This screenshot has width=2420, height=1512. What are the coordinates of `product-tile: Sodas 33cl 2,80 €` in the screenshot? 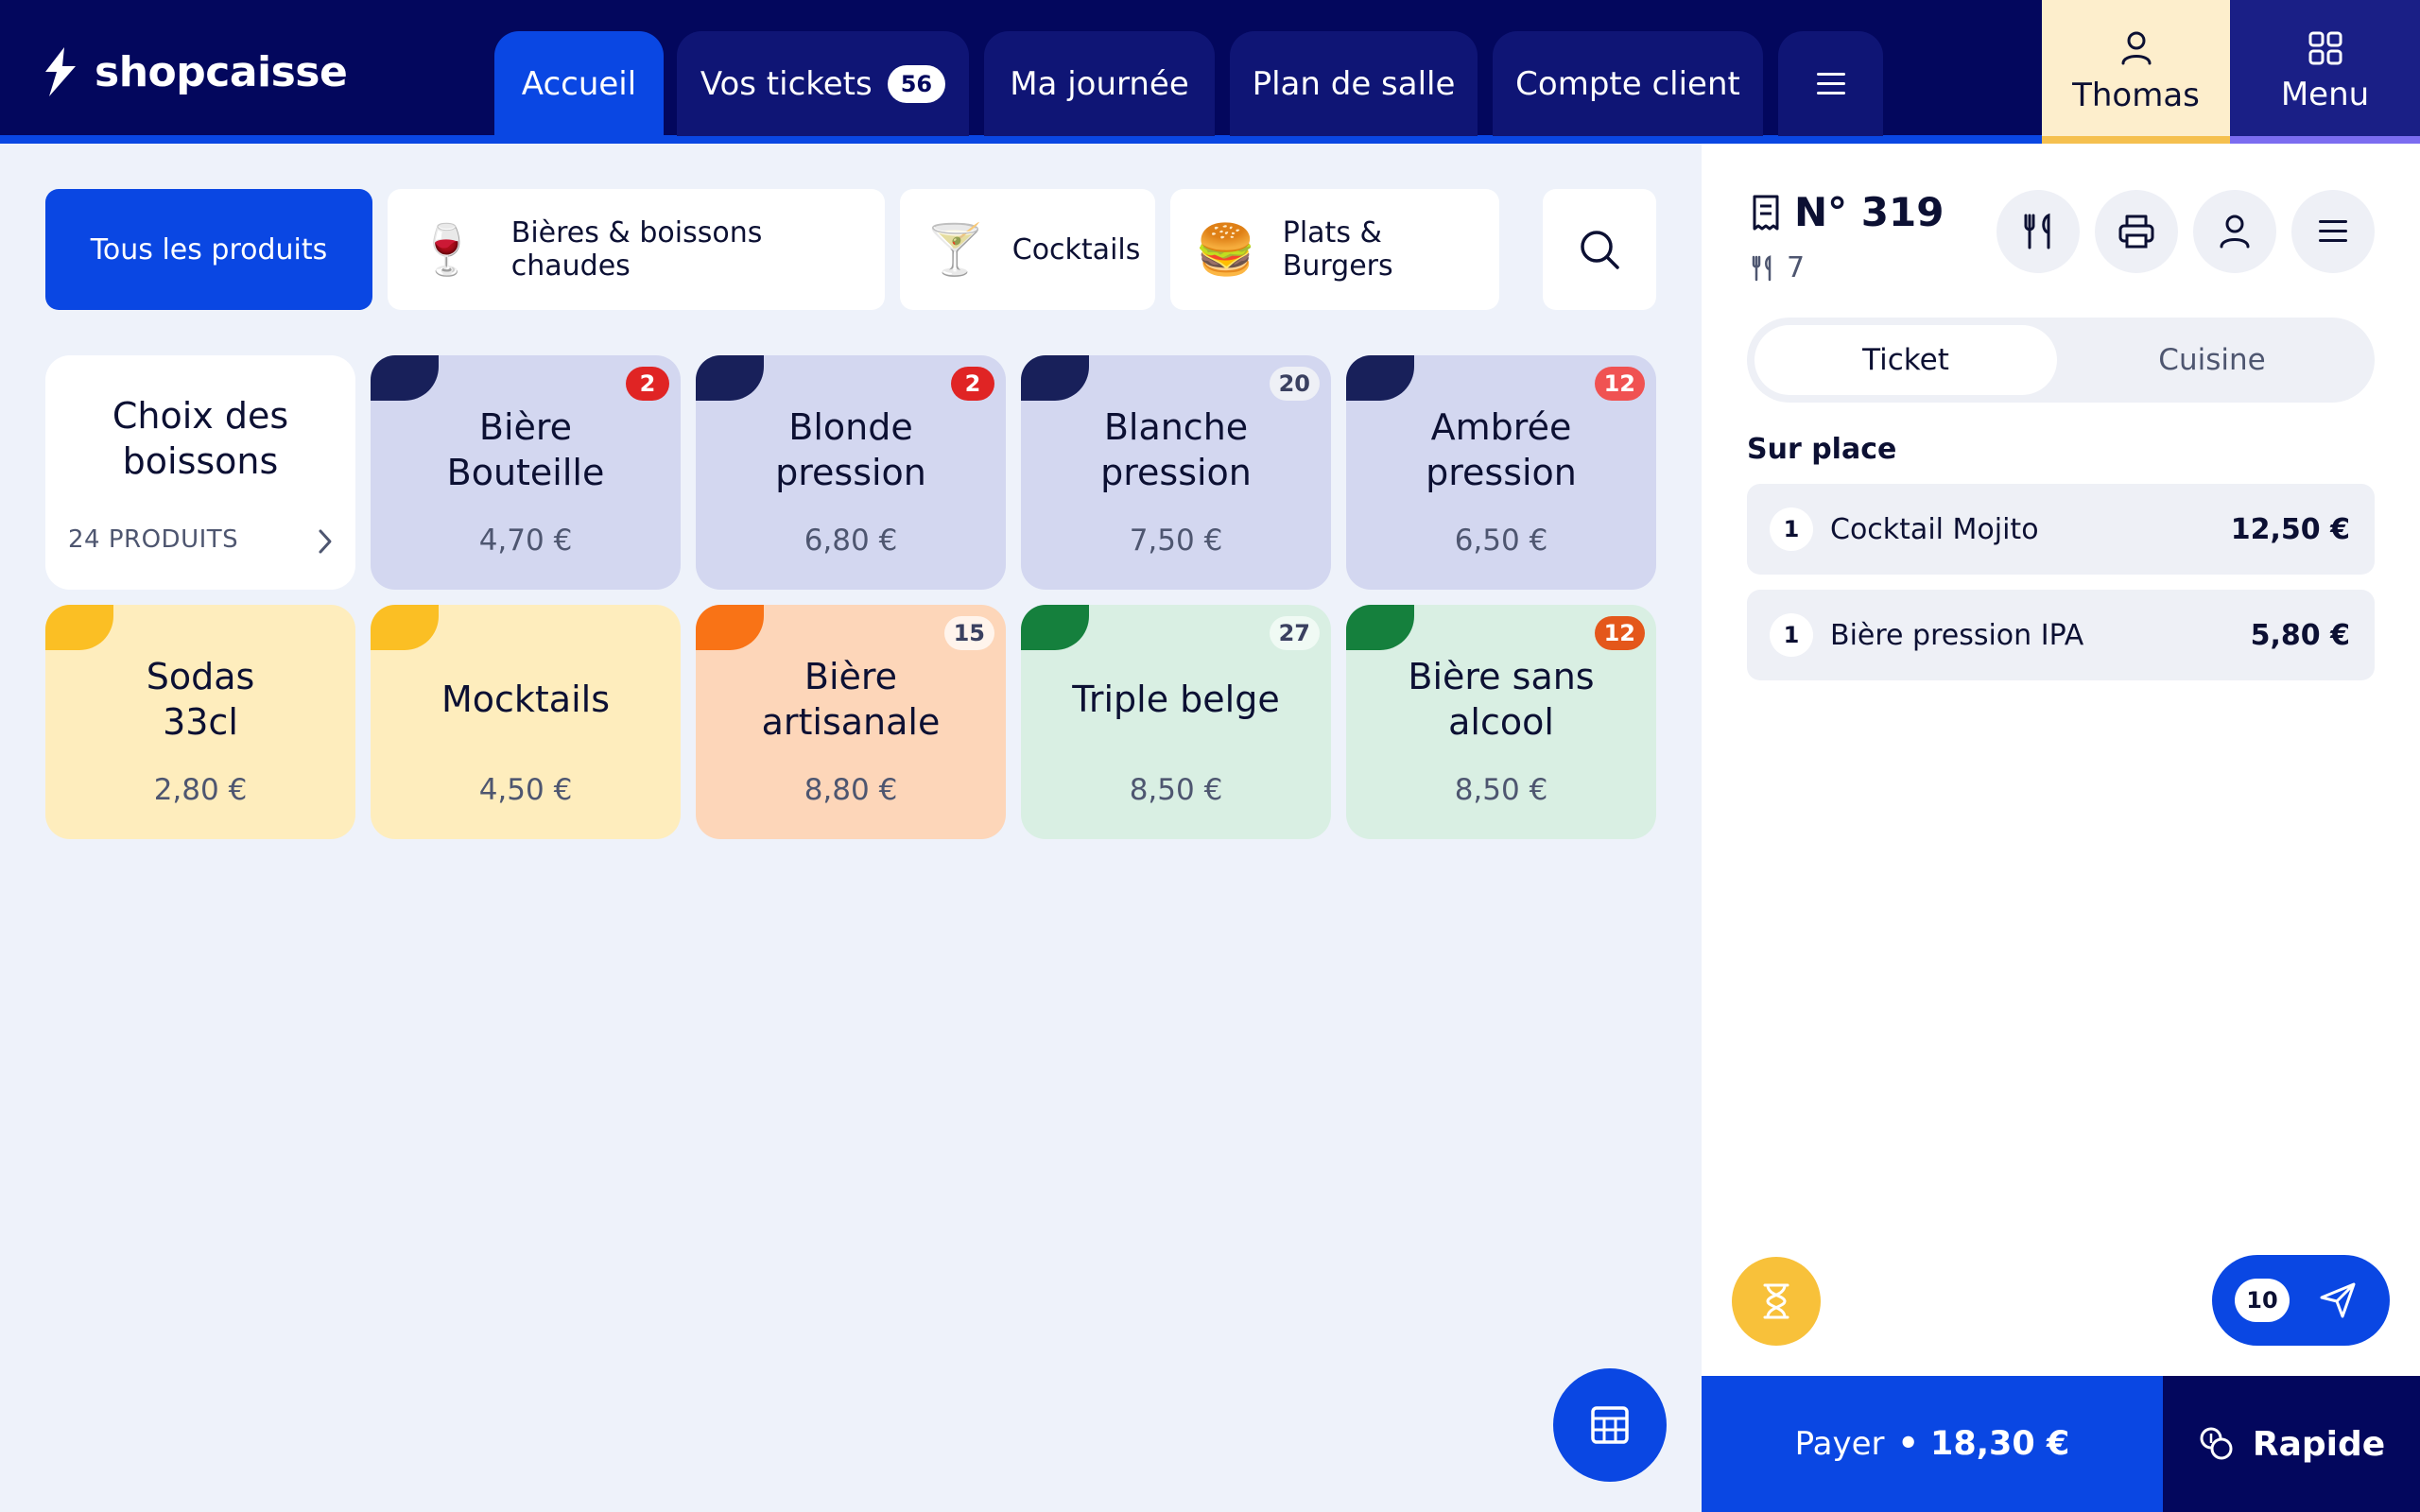 It's located at (200, 722).